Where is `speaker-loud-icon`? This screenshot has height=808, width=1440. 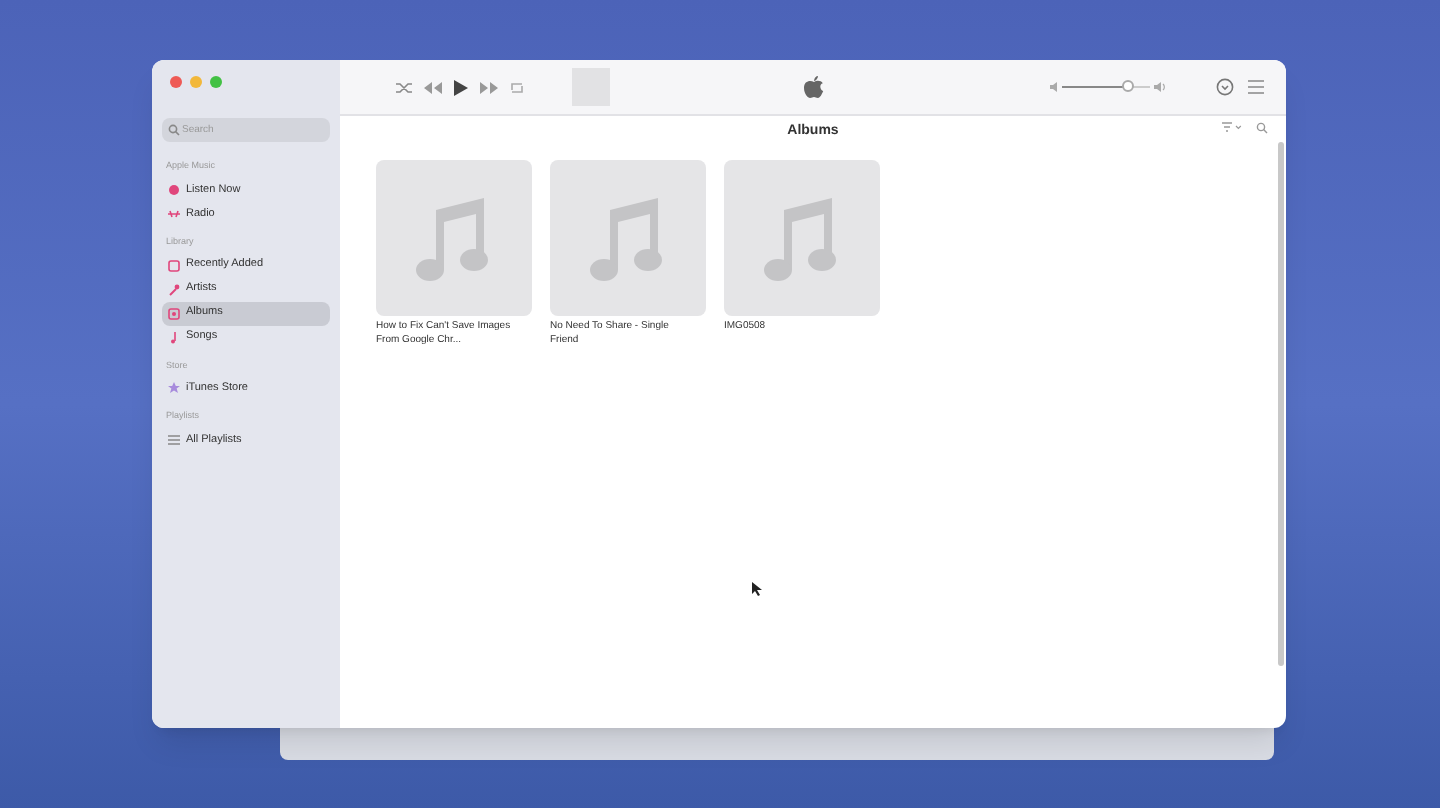
speaker-loud-icon is located at coordinates (1160, 86).